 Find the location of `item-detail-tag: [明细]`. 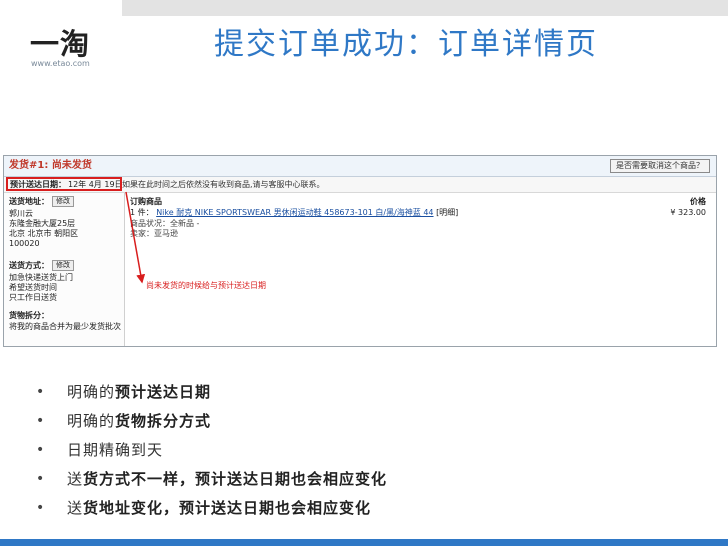

item-detail-tag: [明细] is located at coordinates (447, 212).